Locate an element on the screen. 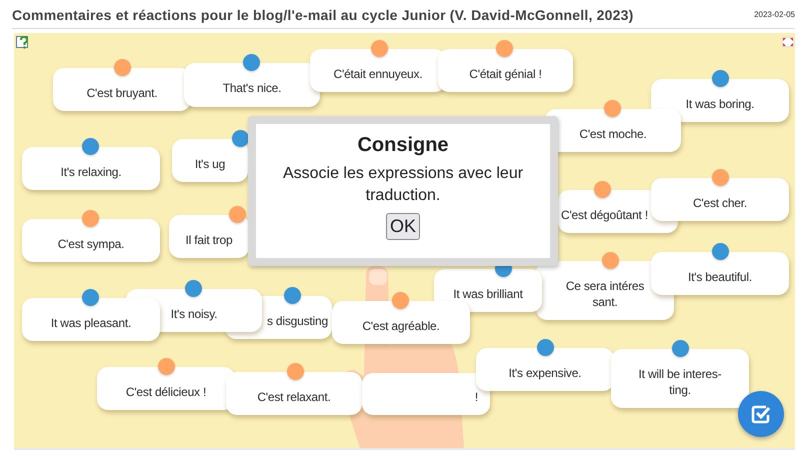 This screenshot has width=806, height=458. checkbox-icon is located at coordinates (761, 414).